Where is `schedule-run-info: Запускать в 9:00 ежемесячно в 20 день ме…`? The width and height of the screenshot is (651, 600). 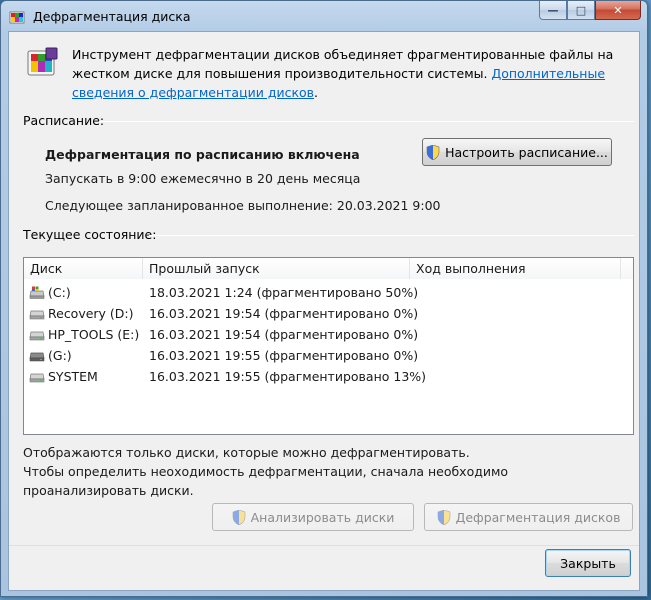
schedule-run-info: Запускать в 9:00 ежемесячно в 20 день ме… is located at coordinates (203, 178).